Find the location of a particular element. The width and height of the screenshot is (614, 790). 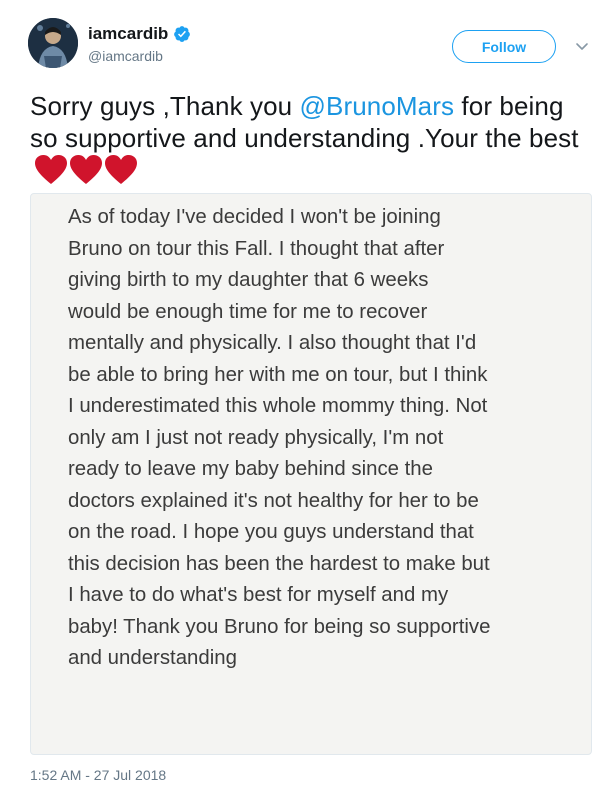

statement-line: and understanding is located at coordinates (152, 658).